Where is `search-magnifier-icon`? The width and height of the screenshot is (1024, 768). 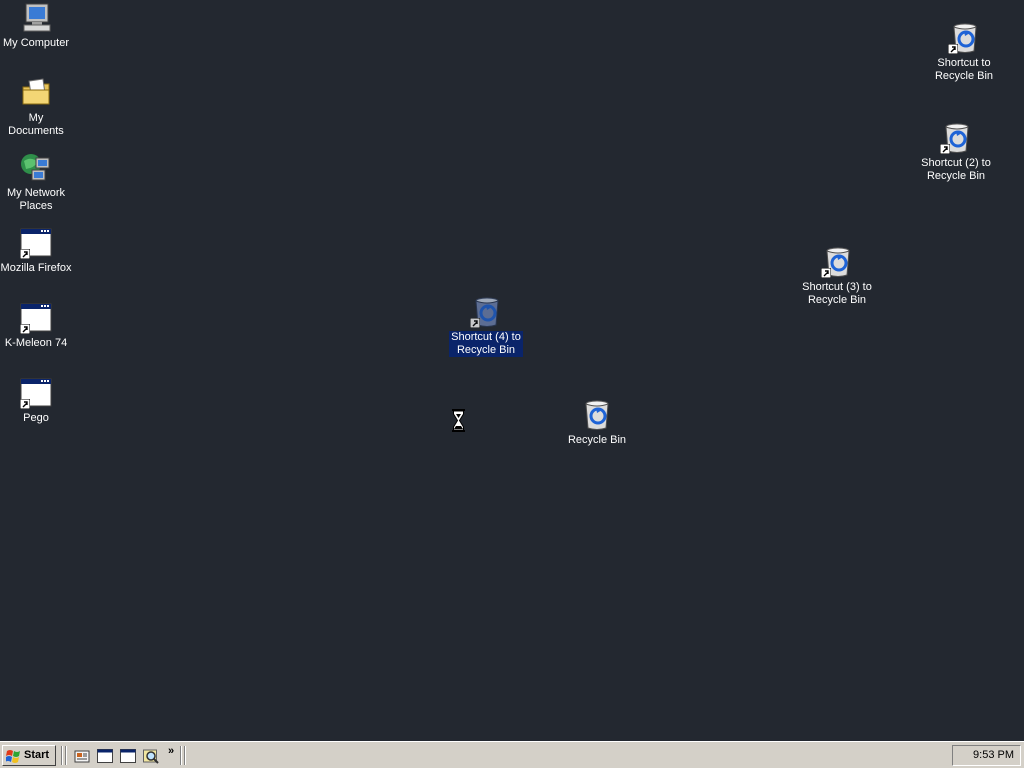
search-magnifier-icon is located at coordinates (151, 756).